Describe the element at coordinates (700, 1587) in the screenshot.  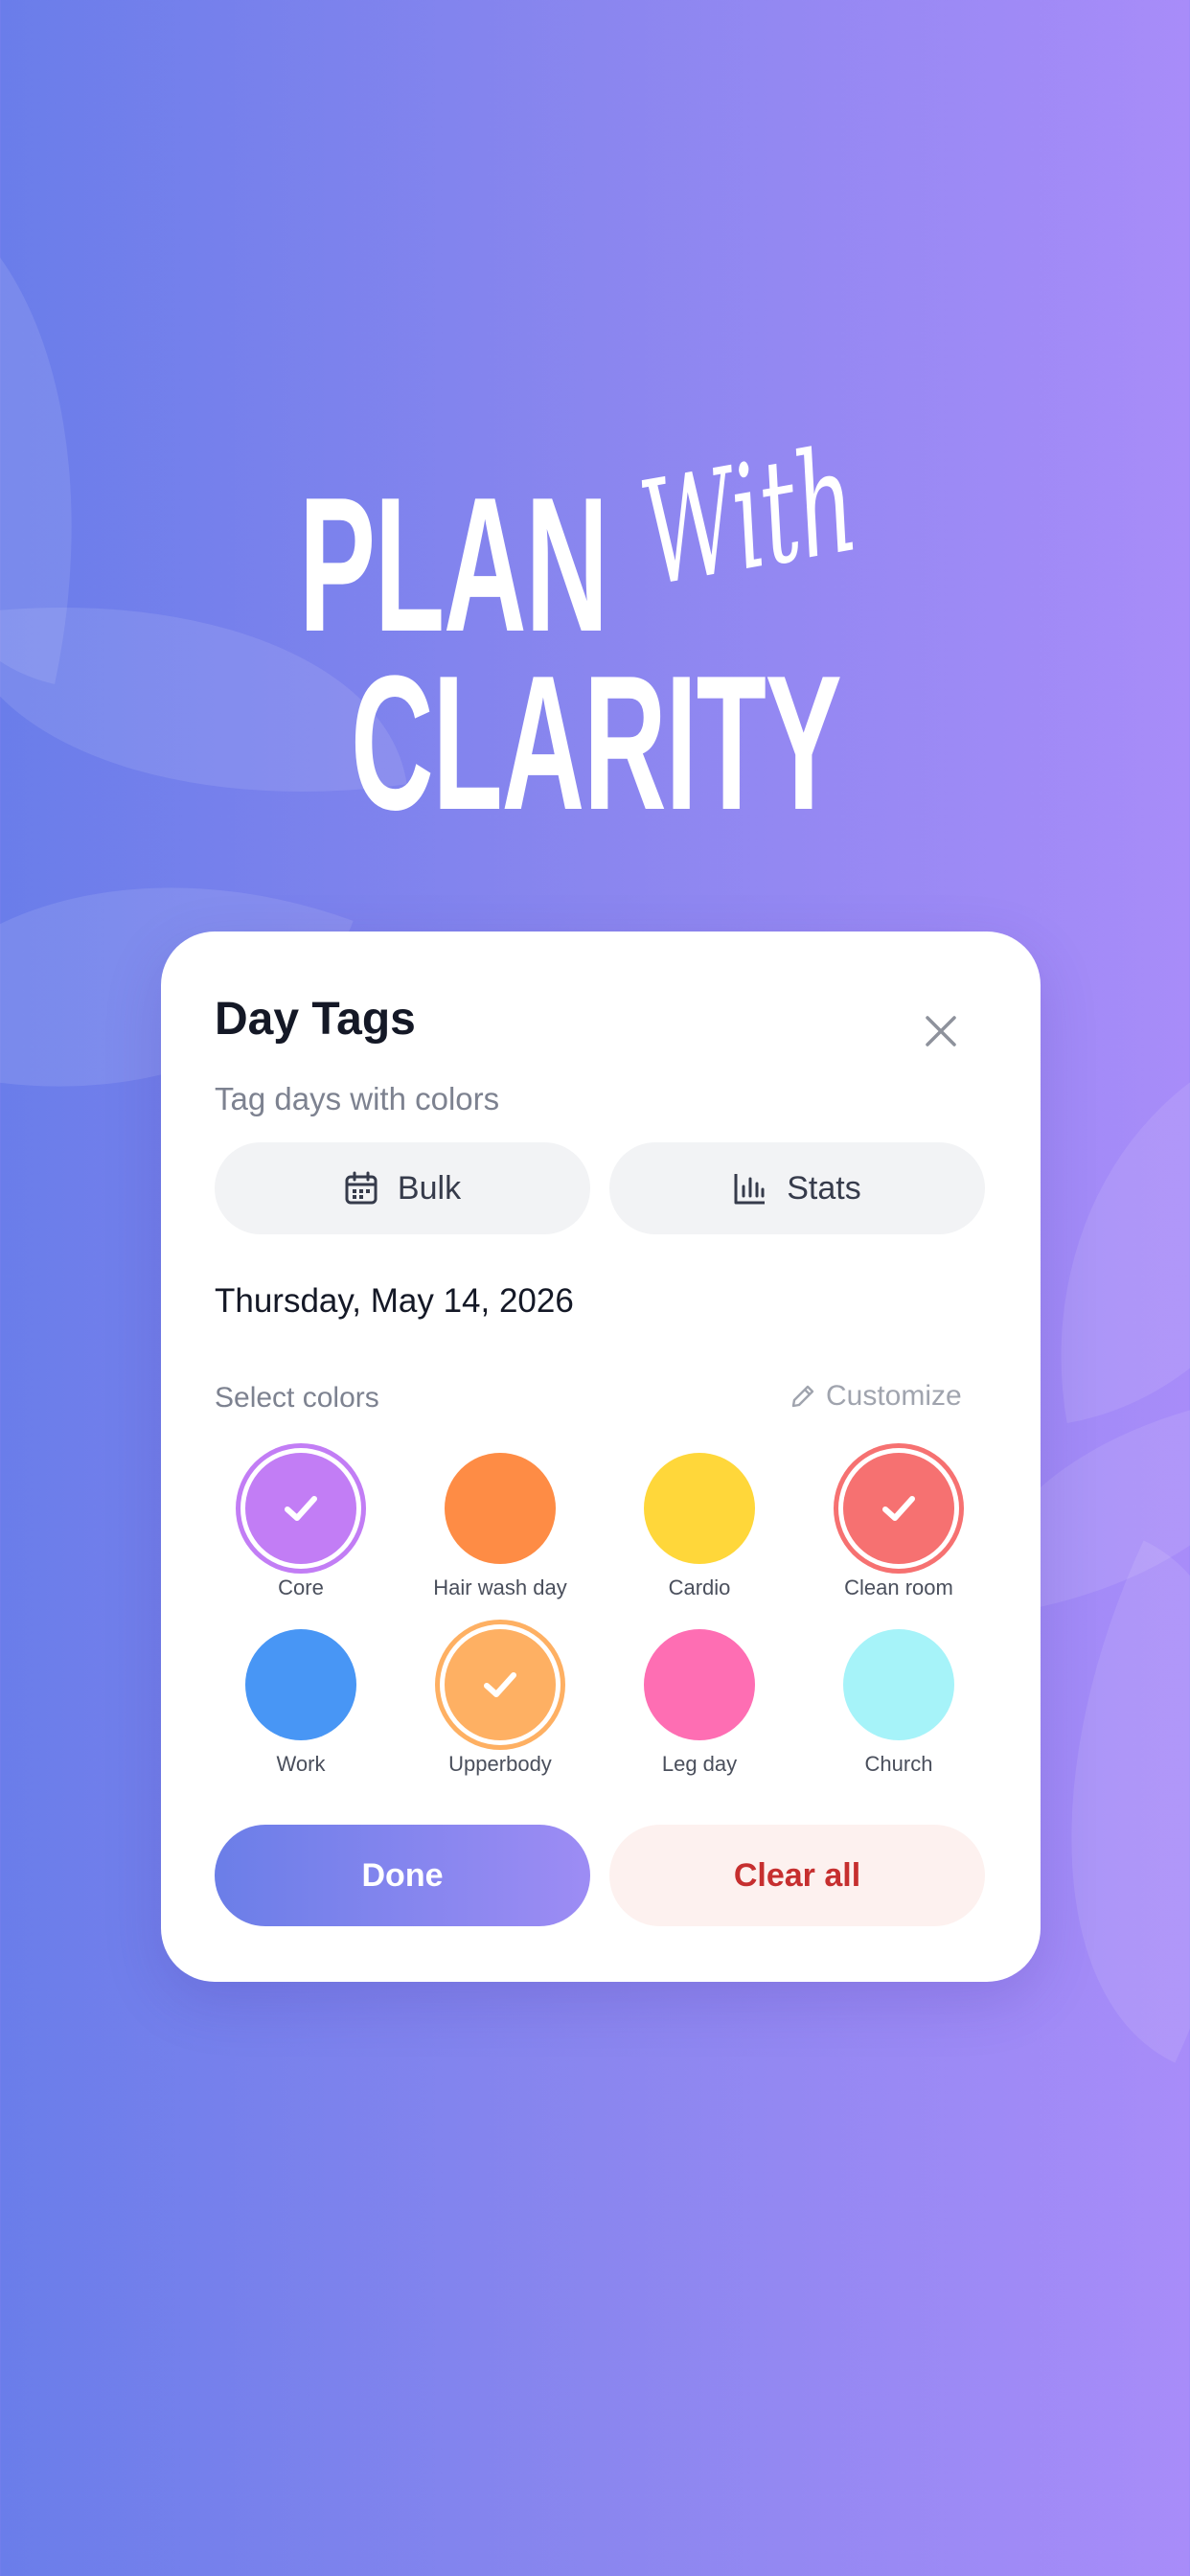
I see `tag-label: Cardio` at that location.